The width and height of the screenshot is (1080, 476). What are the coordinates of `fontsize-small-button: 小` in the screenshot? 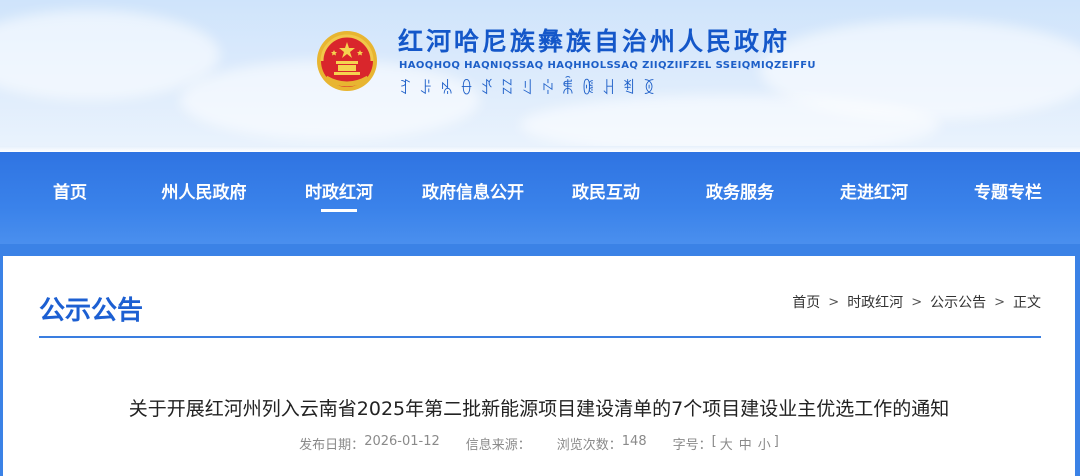 It's located at (764, 443).